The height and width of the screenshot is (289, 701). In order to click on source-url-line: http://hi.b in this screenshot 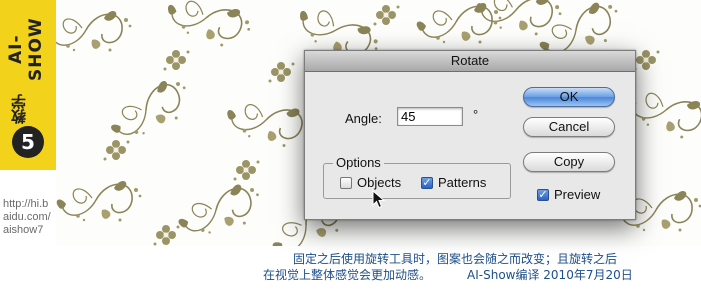, I will do `click(26, 204)`.